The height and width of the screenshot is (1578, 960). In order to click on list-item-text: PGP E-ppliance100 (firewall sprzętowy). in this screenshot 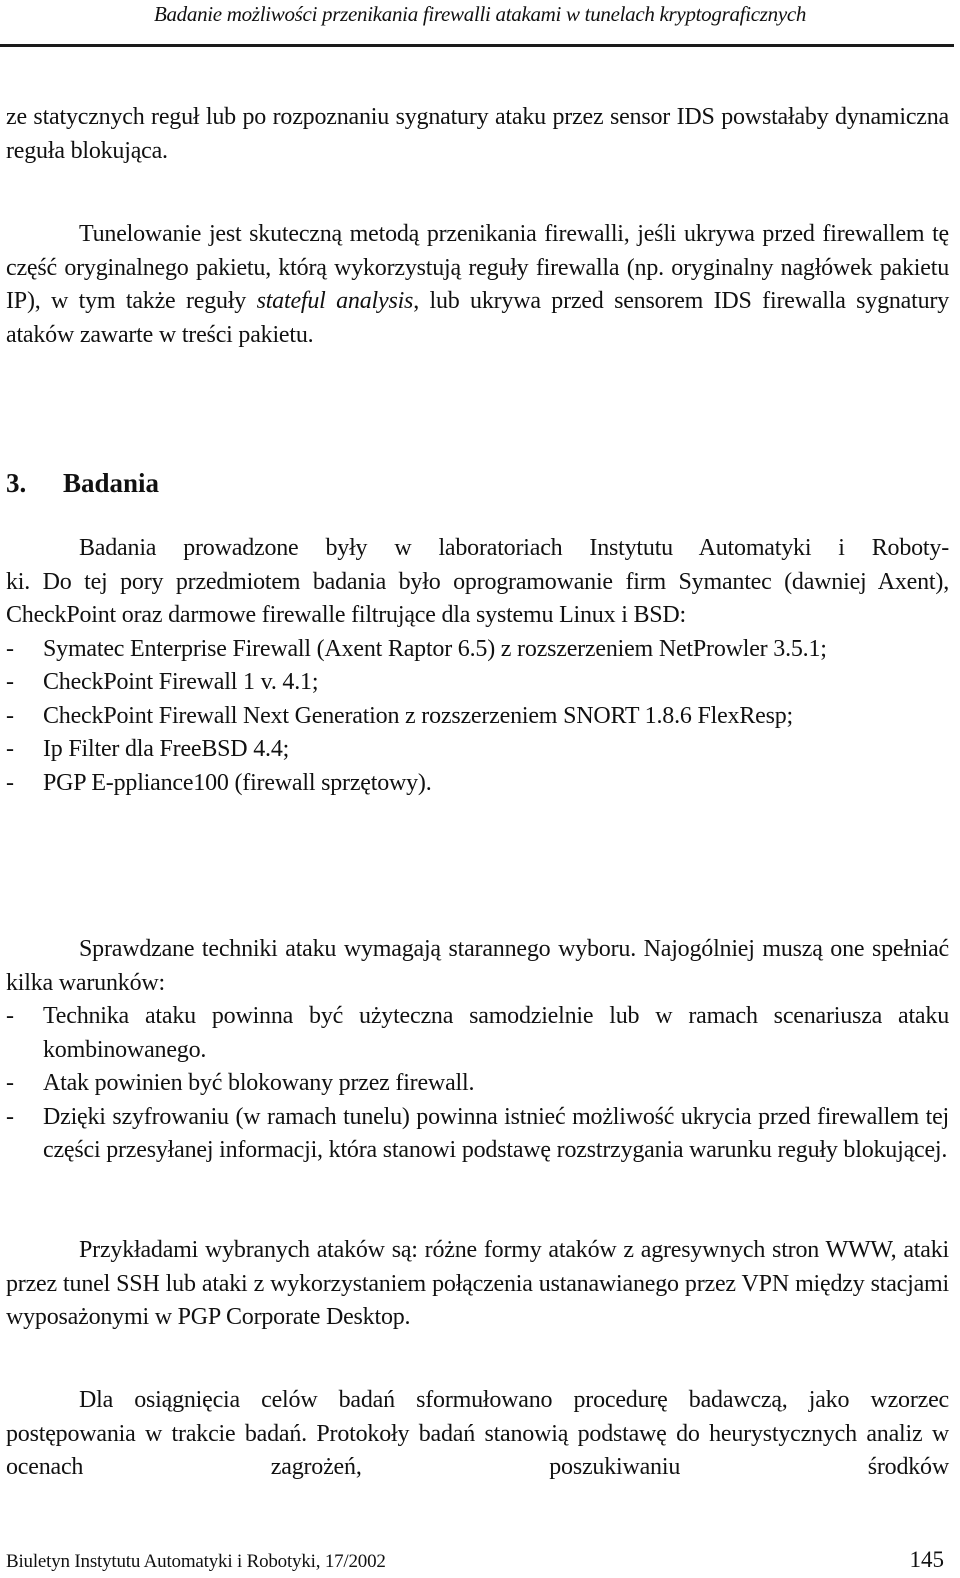, I will do `click(237, 782)`.